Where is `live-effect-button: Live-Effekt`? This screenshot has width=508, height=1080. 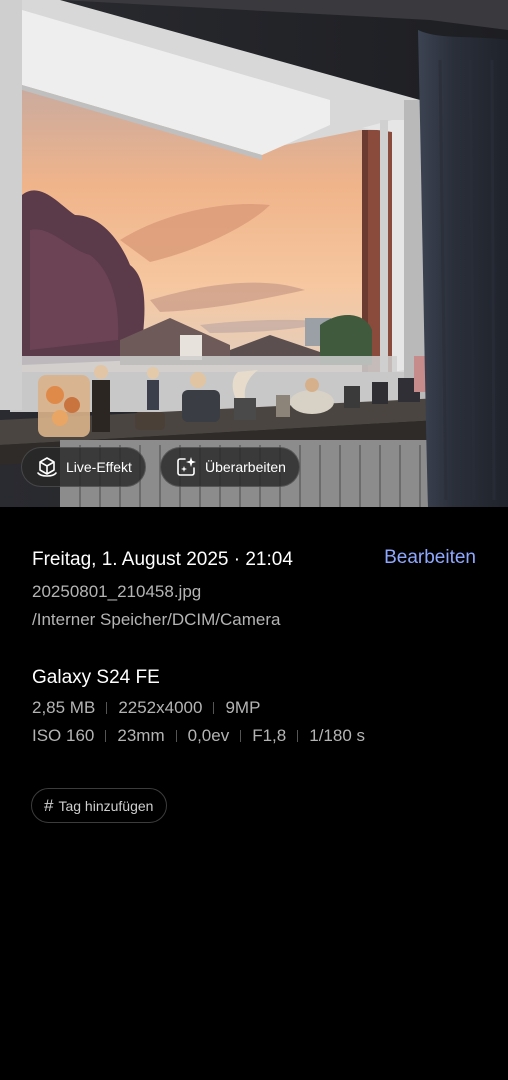 live-effect-button: Live-Effekt is located at coordinates (83, 467).